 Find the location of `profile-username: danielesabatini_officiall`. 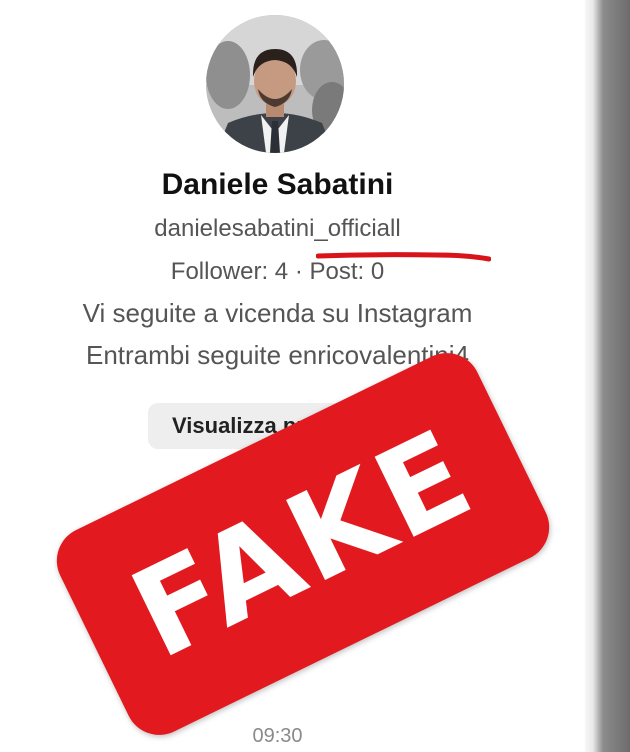

profile-username: danielesabatini_officiall is located at coordinates (277, 228).